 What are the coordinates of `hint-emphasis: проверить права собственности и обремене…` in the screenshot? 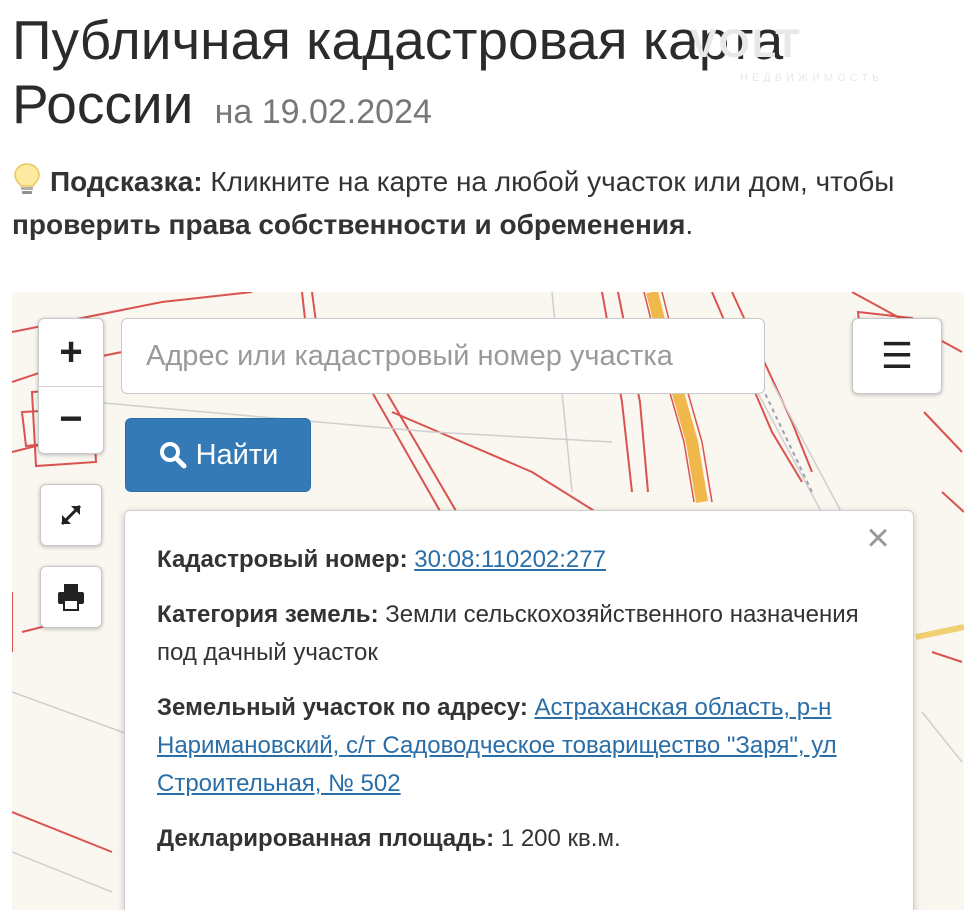 It's located at (349, 224).